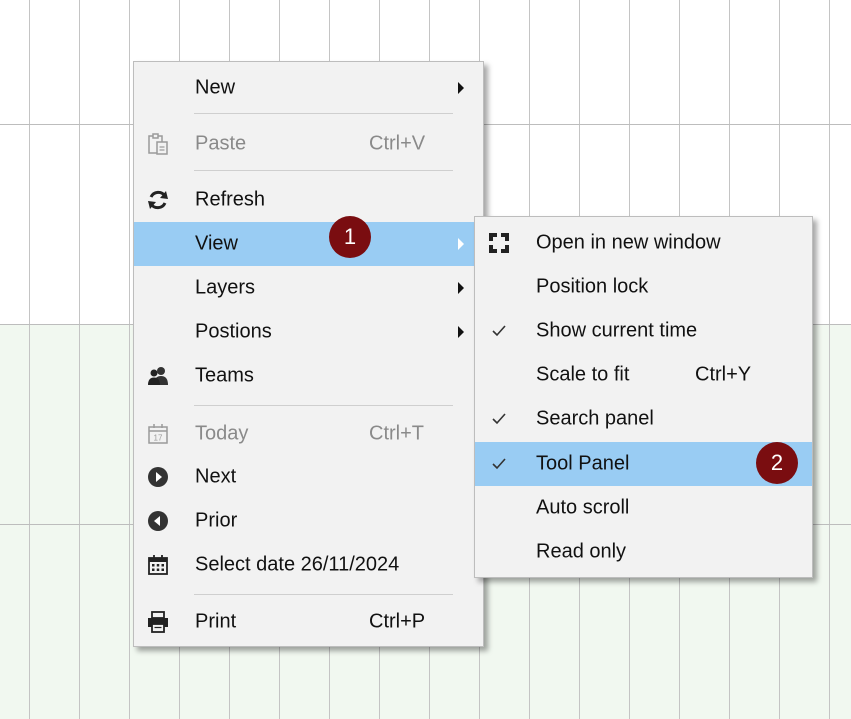  Describe the element at coordinates (233, 331) in the screenshot. I see `menu-item-label: Postions` at that location.